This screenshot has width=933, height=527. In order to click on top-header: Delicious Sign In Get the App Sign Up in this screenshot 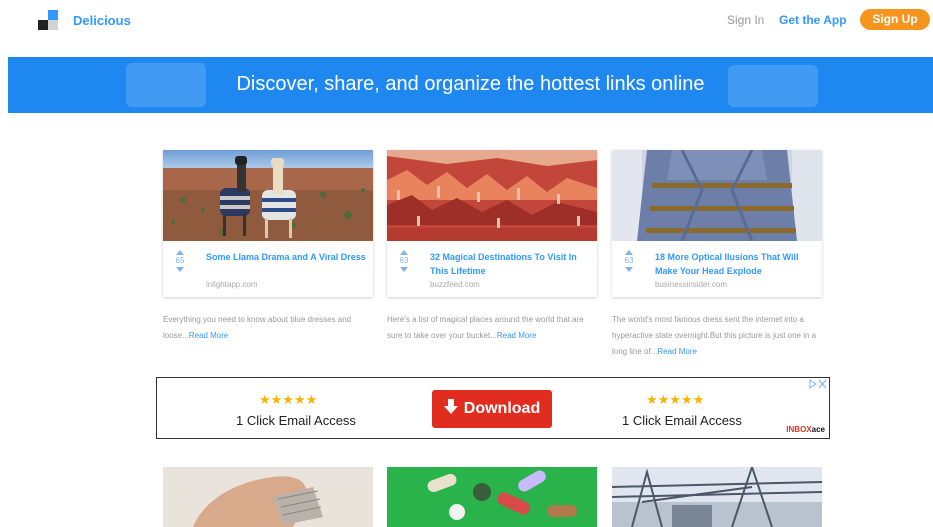, I will do `click(466, 20)`.